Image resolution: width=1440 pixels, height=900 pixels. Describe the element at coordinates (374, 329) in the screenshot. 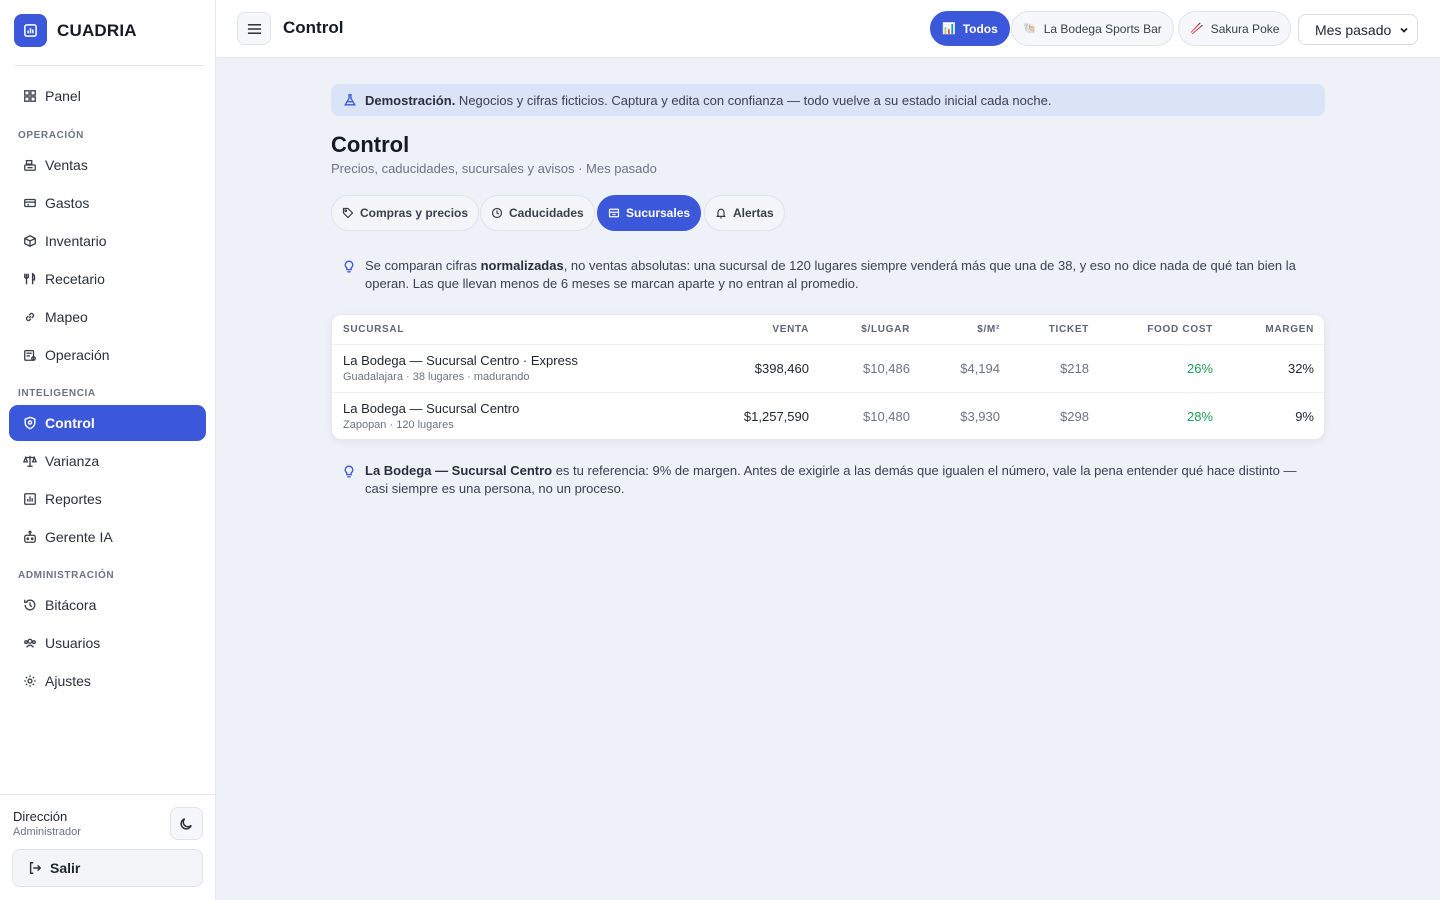

I see `column-header-sucursal: SUCURSAL` at that location.